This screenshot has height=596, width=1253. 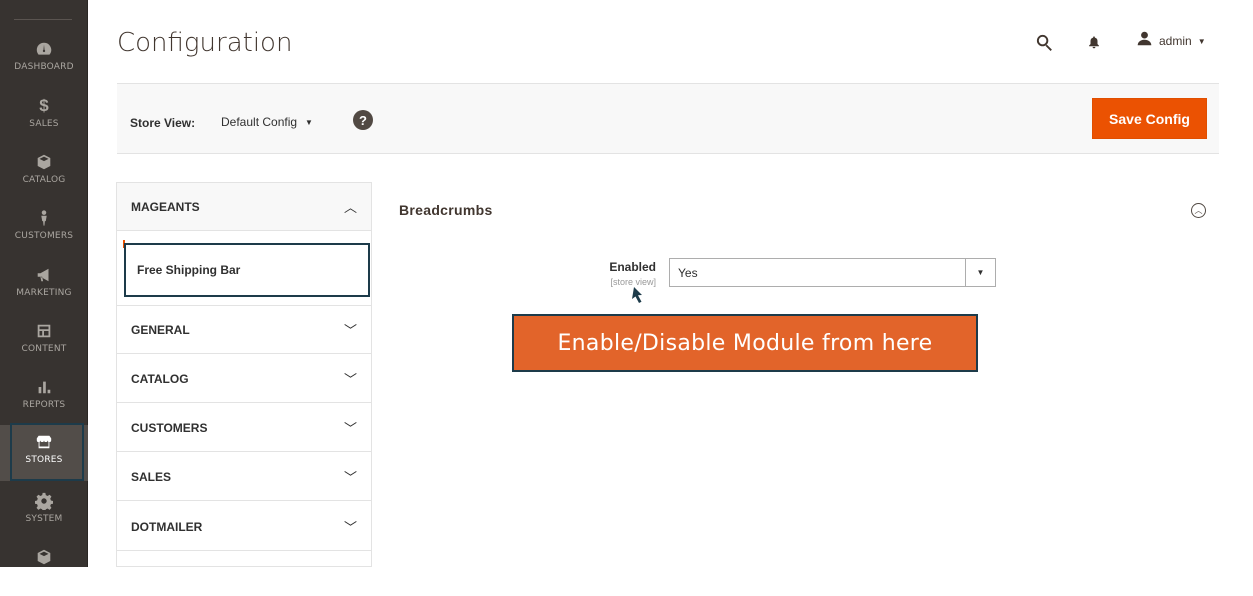 I want to click on nav-item-catalog: CATALOG, so click(x=44, y=173).